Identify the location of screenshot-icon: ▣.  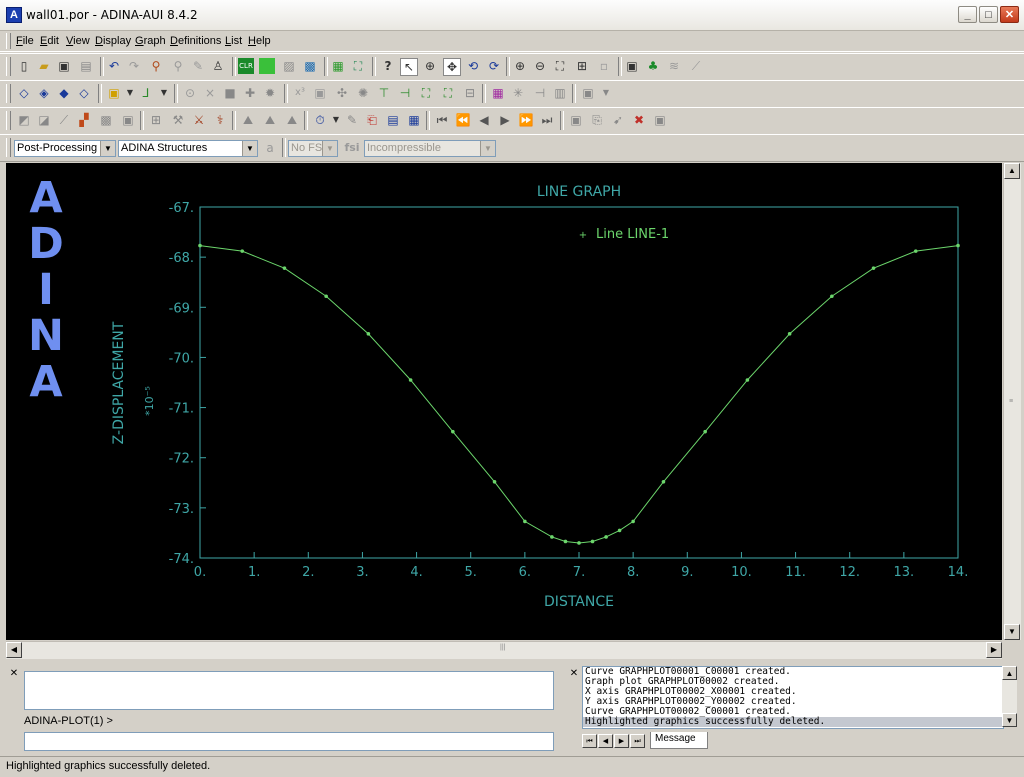
(632, 66).